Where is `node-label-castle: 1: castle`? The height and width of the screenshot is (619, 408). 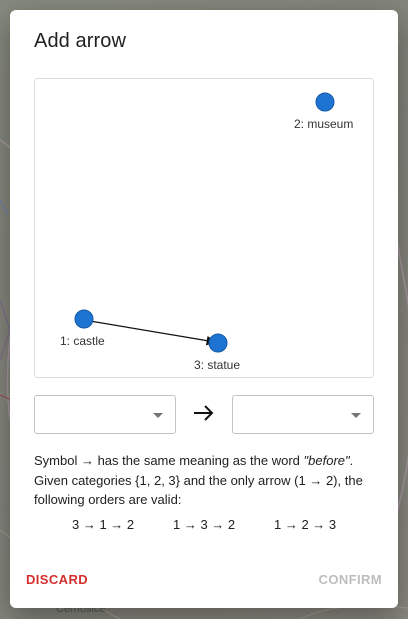
node-label-castle: 1: castle is located at coordinates (82, 341).